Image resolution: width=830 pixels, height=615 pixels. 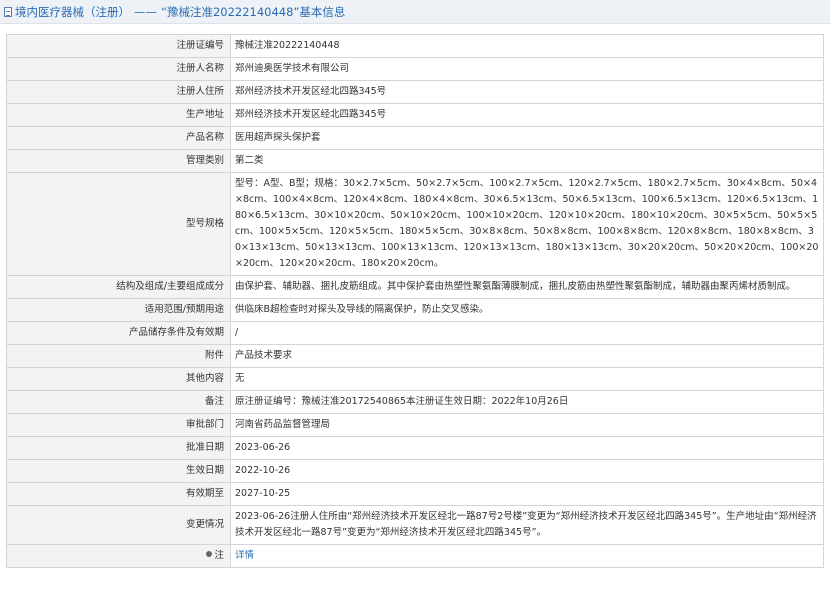 What do you see at coordinates (118, 115) in the screenshot?
I see `row-label: 生产地址` at bounding box center [118, 115].